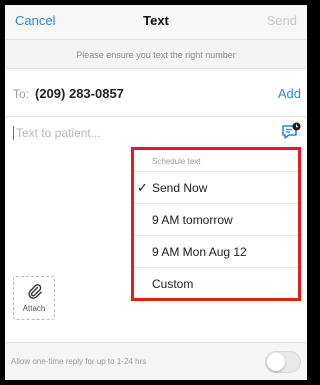 The width and height of the screenshot is (320, 385). What do you see at coordinates (21, 94) in the screenshot?
I see `to-label: To:` at bounding box center [21, 94].